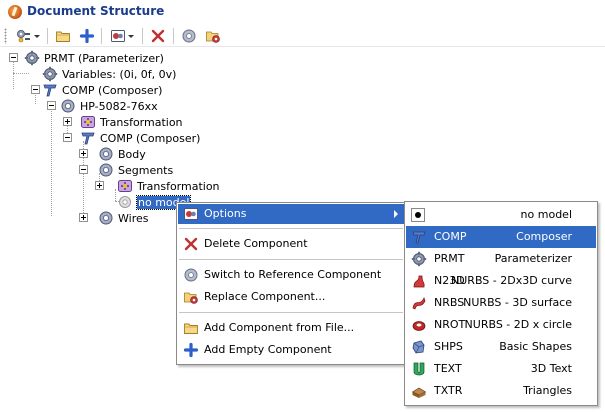 This screenshot has height=412, width=605. What do you see at coordinates (501, 215) in the screenshot?
I see `submenu-item-no-model: no model` at bounding box center [501, 215].